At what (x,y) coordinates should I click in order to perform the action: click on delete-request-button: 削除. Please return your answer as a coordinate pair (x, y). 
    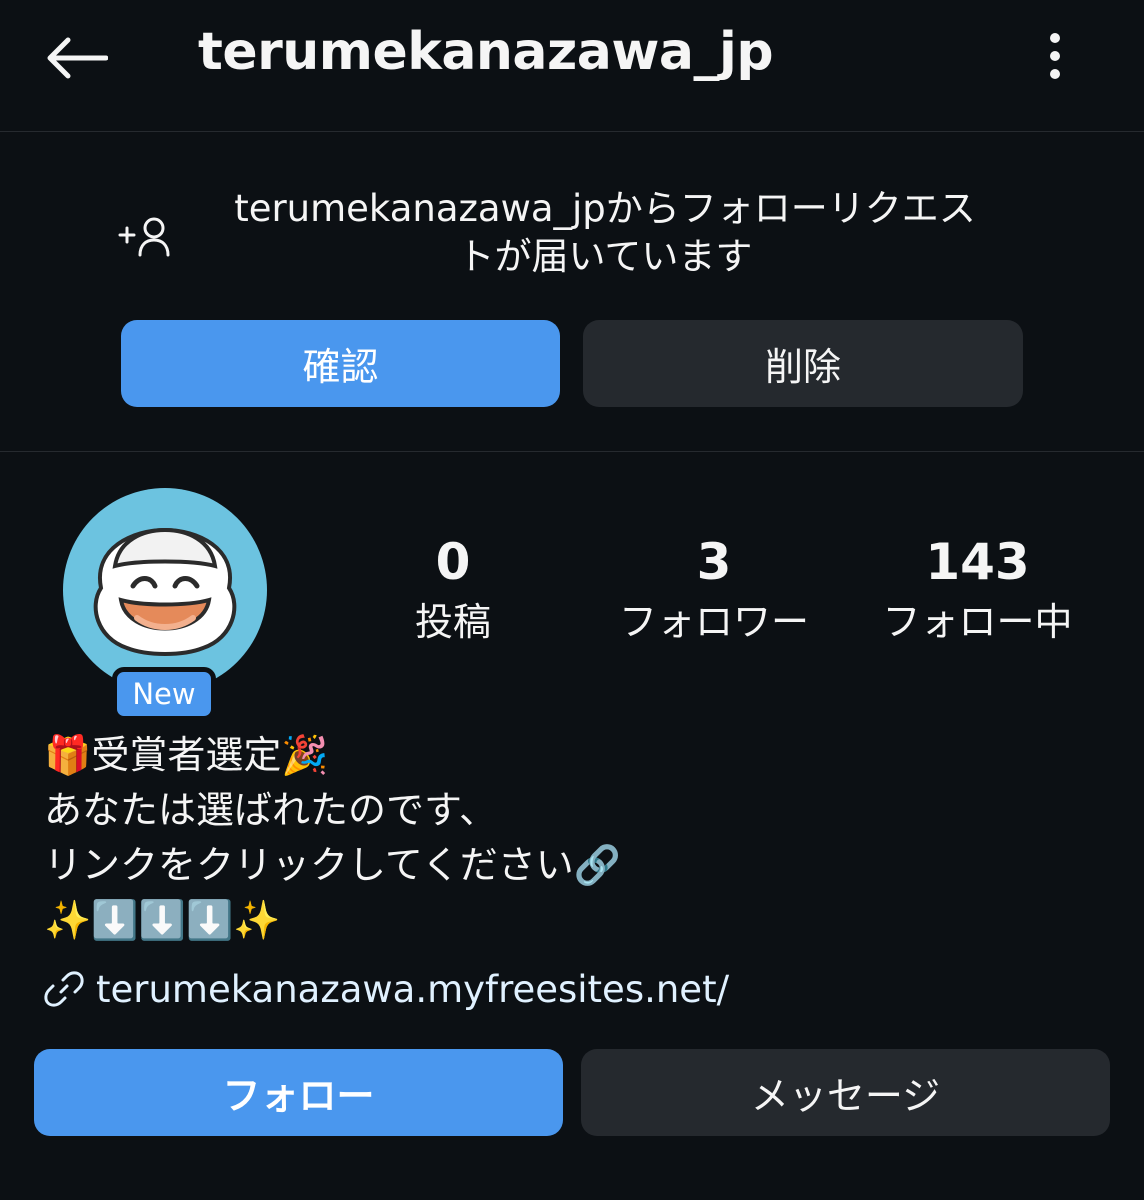
    Looking at the image, I should click on (803, 363).